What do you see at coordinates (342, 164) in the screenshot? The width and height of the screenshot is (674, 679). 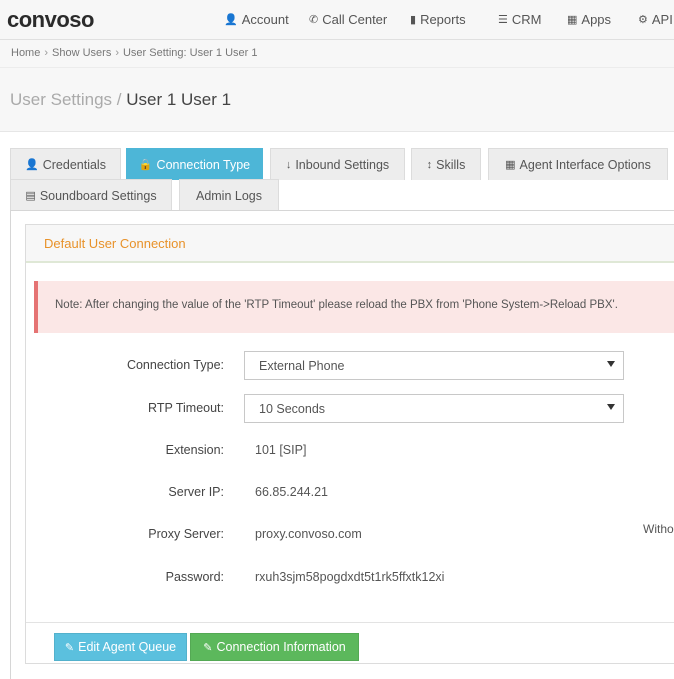 I see `tab-label: Inbound Settings` at bounding box center [342, 164].